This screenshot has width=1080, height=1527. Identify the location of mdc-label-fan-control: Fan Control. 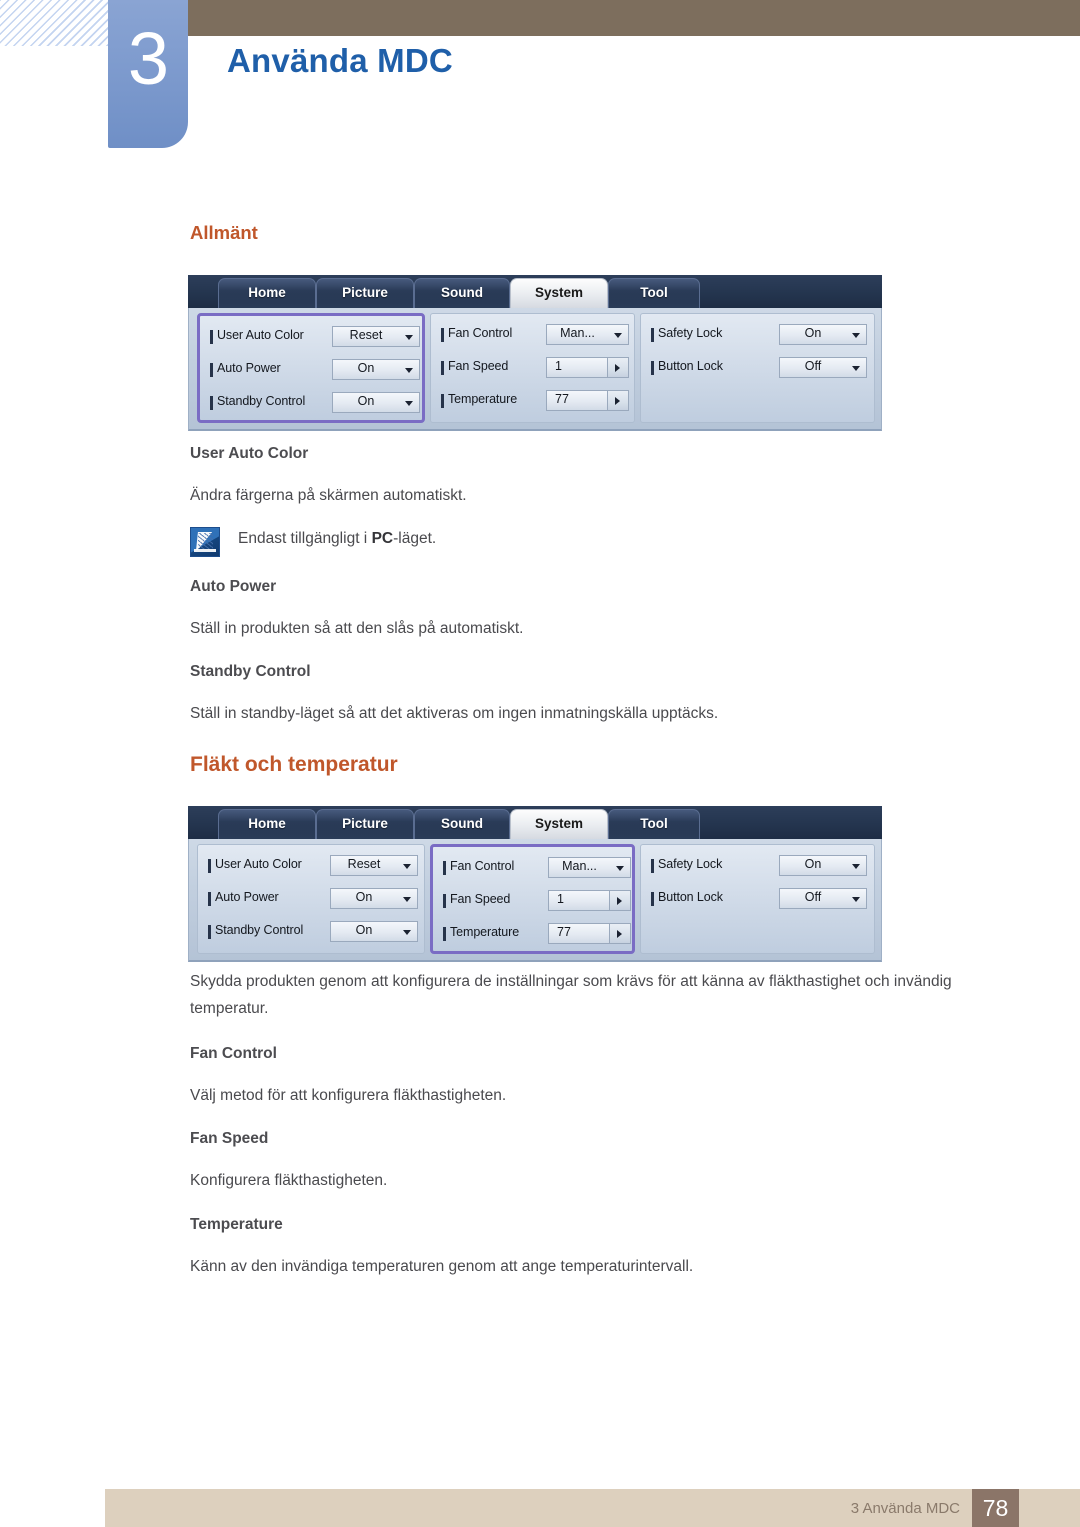
(482, 866).